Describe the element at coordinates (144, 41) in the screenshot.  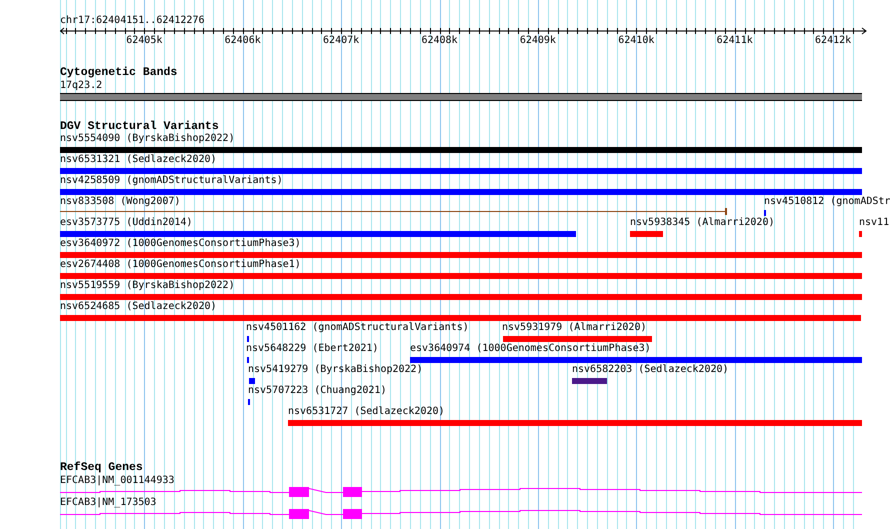
I see `tick-label: 62405k` at that location.